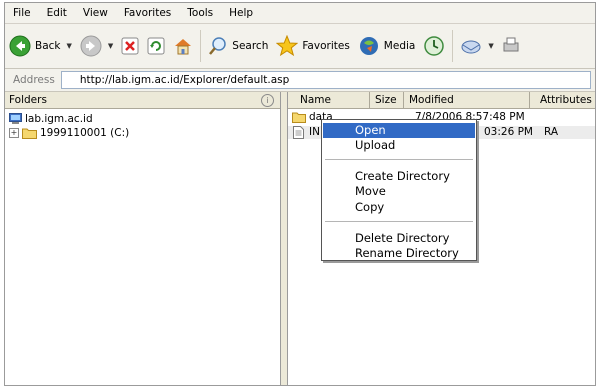 The height and width of the screenshot is (387, 598). What do you see at coordinates (508, 132) in the screenshot?
I see `file-modified: 03:26 PM` at bounding box center [508, 132].